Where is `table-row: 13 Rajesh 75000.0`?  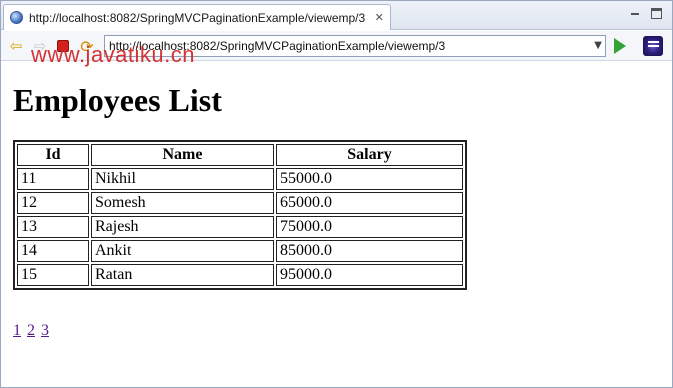
table-row: 13 Rajesh 75000.0 is located at coordinates (240, 227).